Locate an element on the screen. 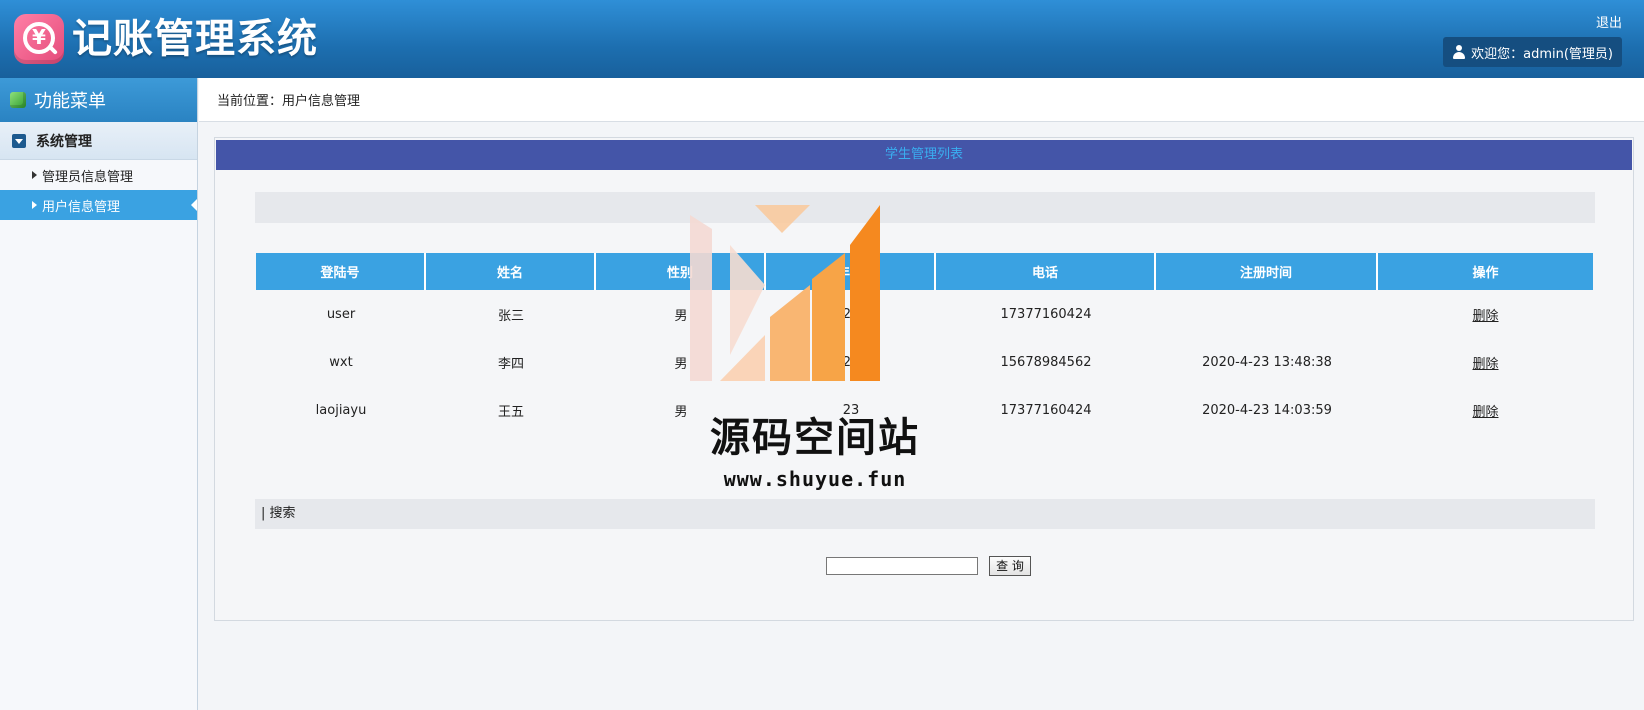 Image resolution: width=1644 pixels, height=710 pixels. breadcrumb: 当前位置：用户信息管理 is located at coordinates (921, 100).